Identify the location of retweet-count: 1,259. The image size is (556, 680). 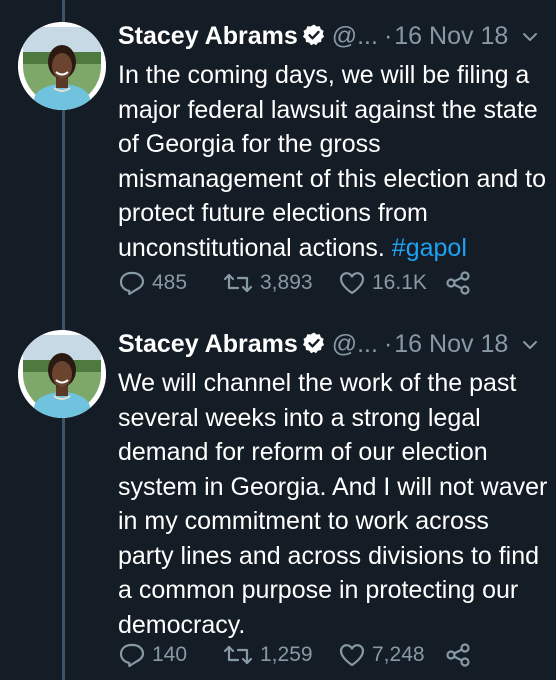
(286, 655).